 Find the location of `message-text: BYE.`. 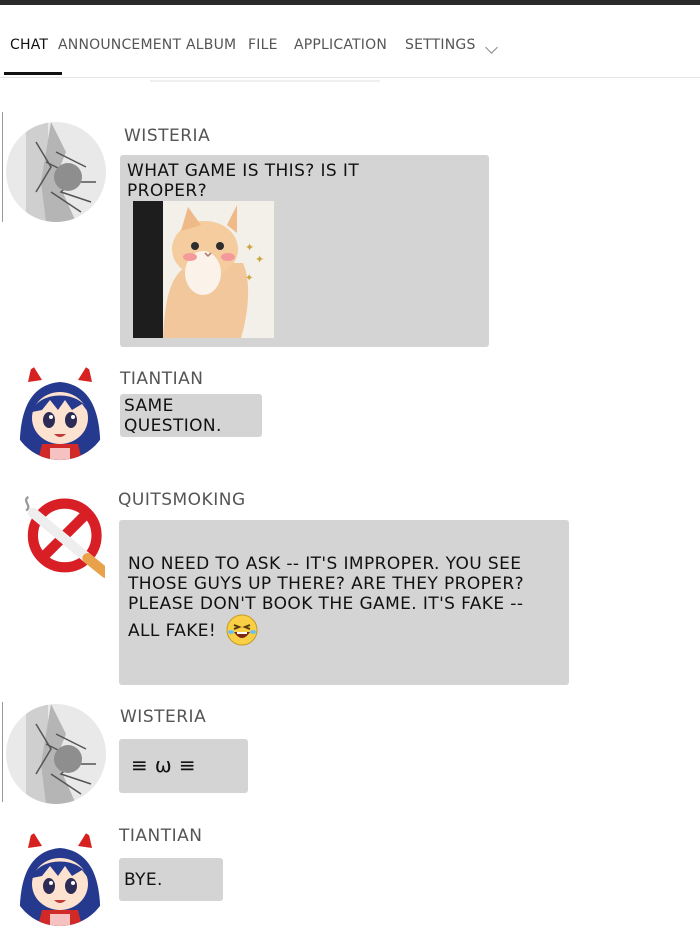

message-text: BYE. is located at coordinates (143, 880).